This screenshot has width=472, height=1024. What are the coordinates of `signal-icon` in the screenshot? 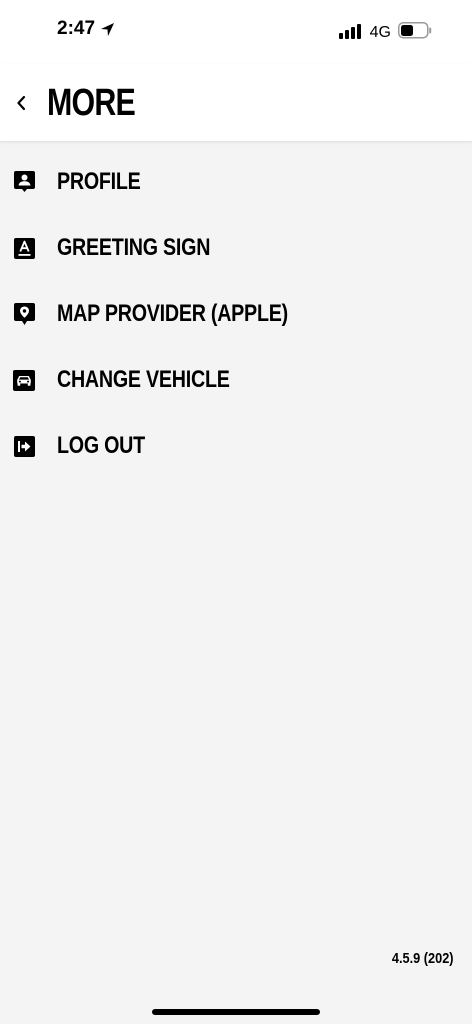 It's located at (350, 33).